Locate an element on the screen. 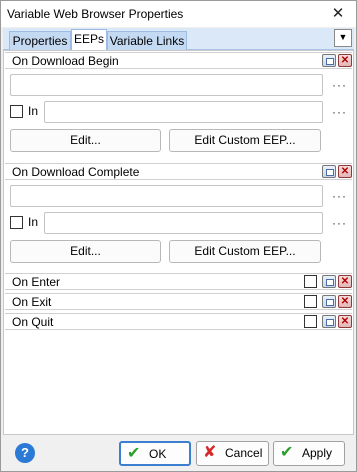 This screenshot has width=357, height=472. tab-properties: Properties is located at coordinates (40, 40).